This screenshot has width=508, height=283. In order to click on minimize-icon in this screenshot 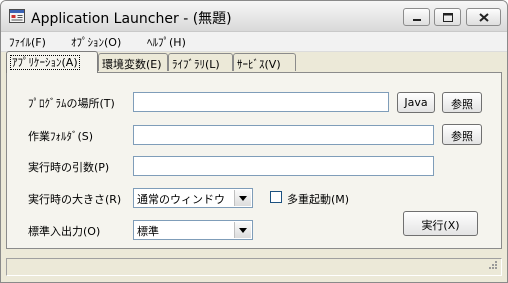, I will do `click(417, 20)`.